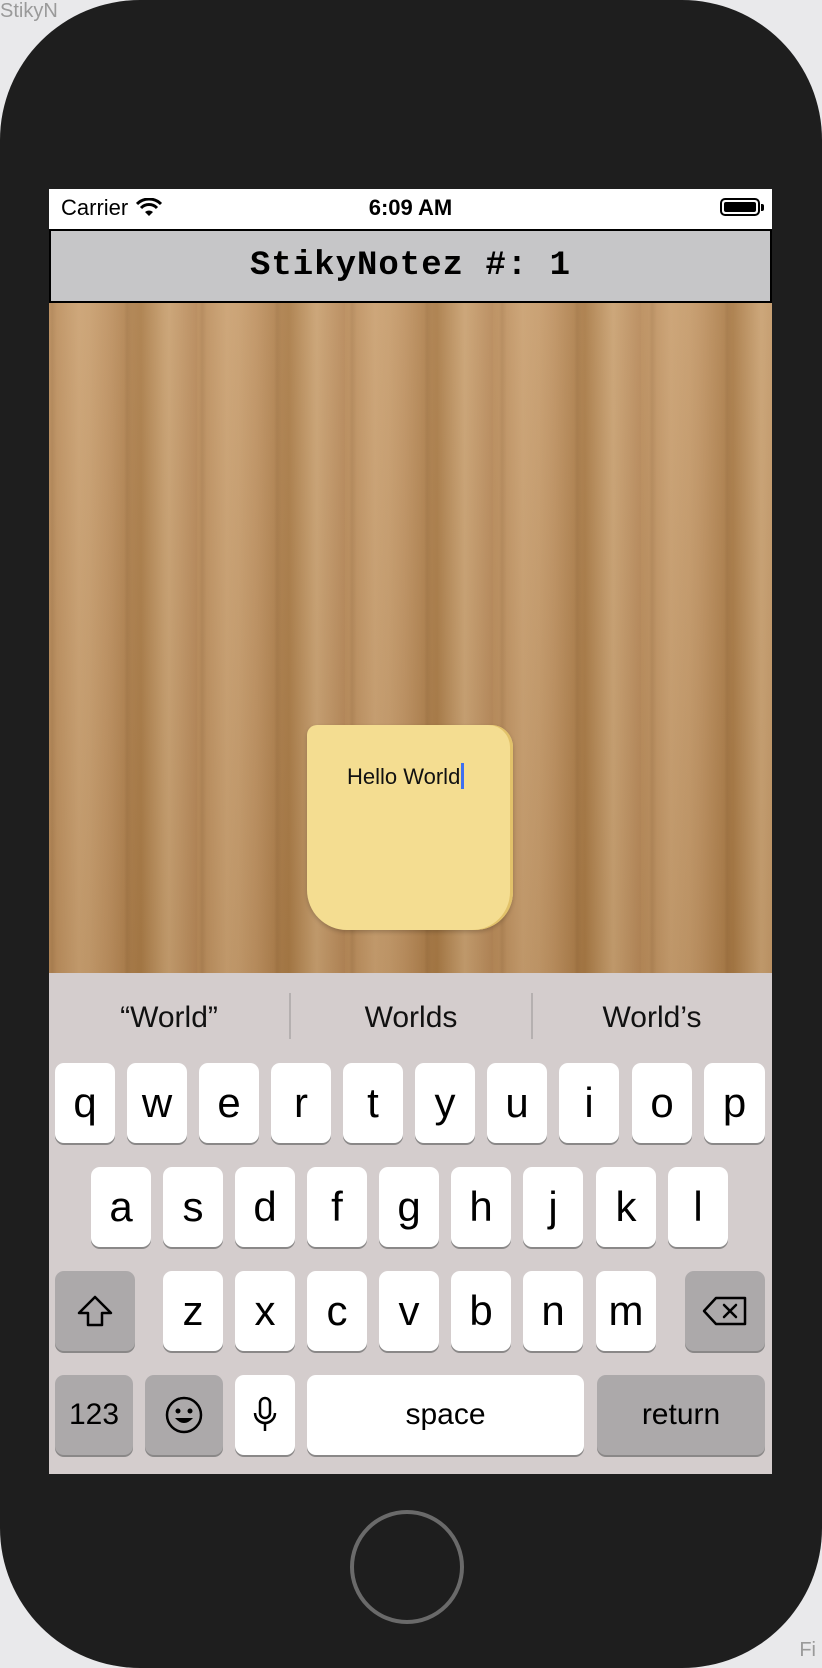 Image resolution: width=822 pixels, height=1668 pixels. I want to click on microphone-icon, so click(265, 1413).